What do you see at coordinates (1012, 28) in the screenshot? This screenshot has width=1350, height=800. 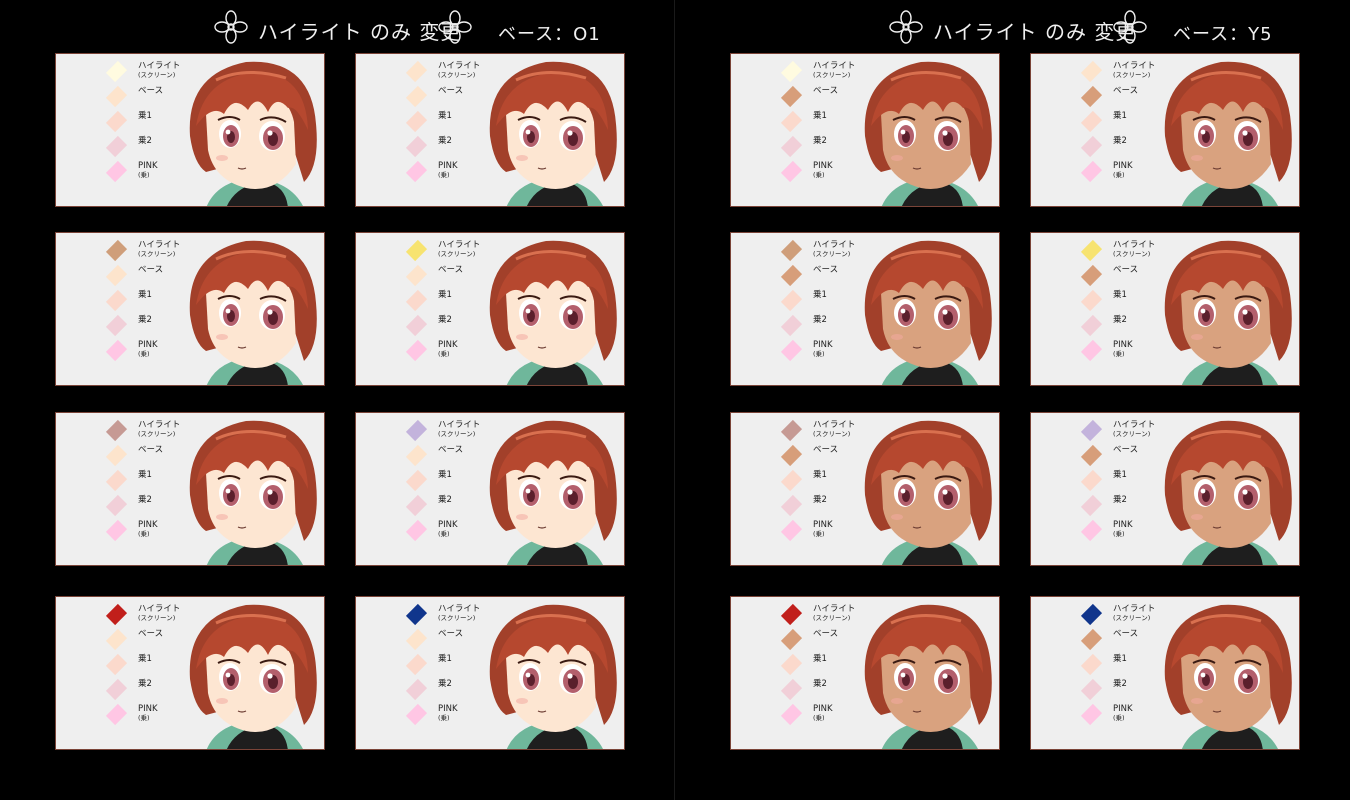 I see `right-header: ハイライト のみ 変更 ベース：Y5` at bounding box center [1012, 28].